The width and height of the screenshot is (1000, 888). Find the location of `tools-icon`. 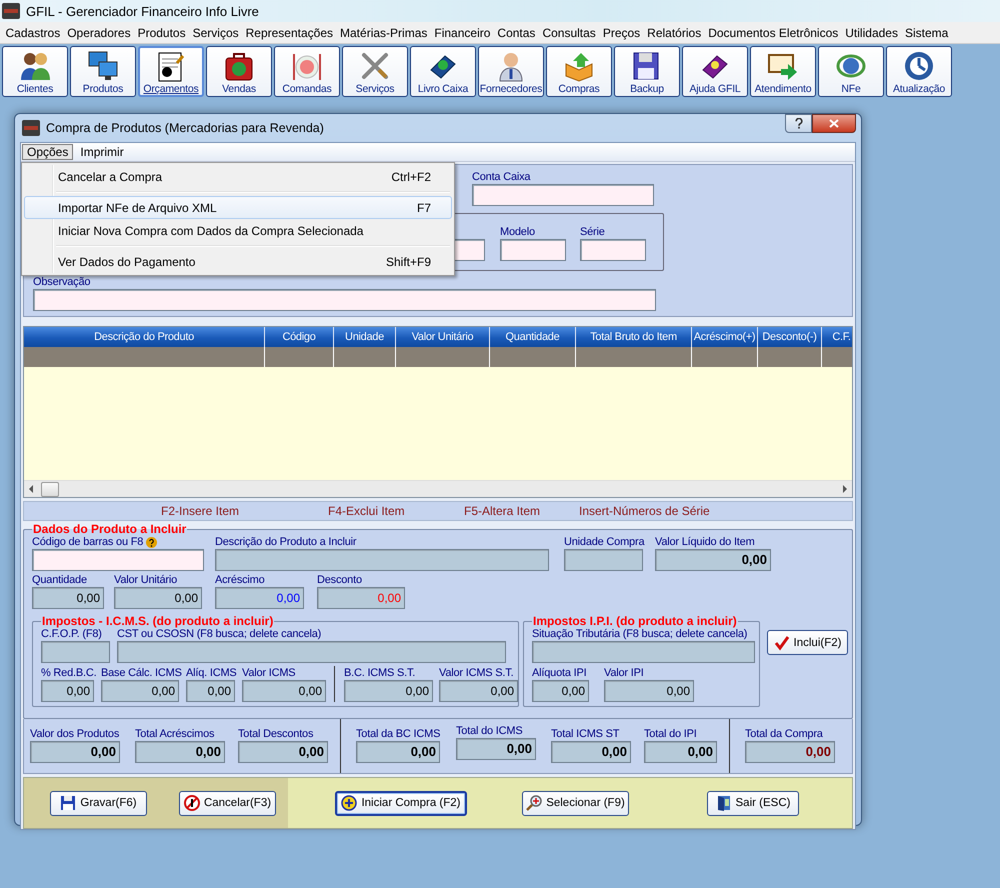

tools-icon is located at coordinates (375, 66).